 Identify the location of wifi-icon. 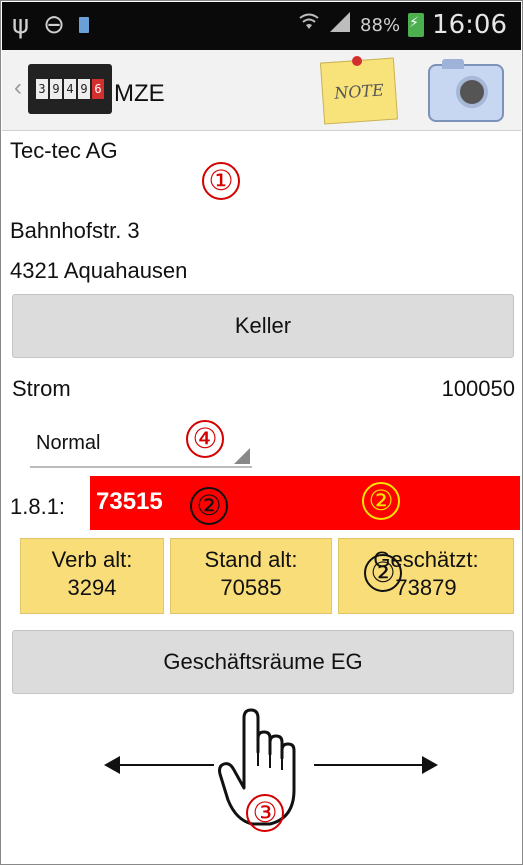
(309, 25).